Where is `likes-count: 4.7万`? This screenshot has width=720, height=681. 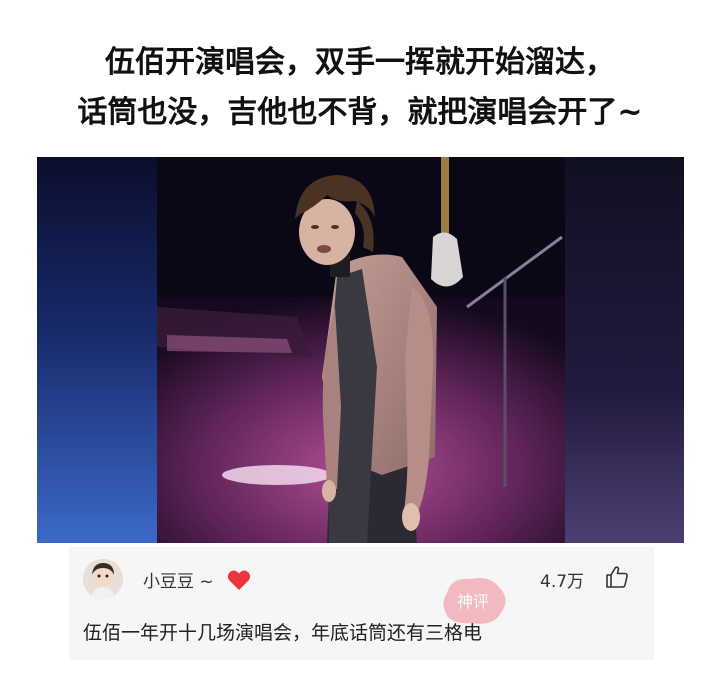 likes-count: 4.7万 is located at coordinates (562, 582).